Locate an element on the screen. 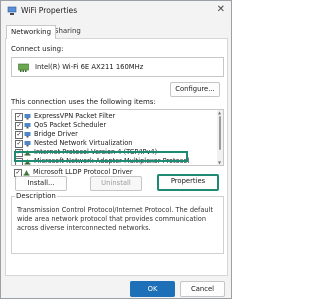 Image resolution: width=320 pixels, height=300 pixels. uninstall-button: Uninstall is located at coordinates (116, 183).